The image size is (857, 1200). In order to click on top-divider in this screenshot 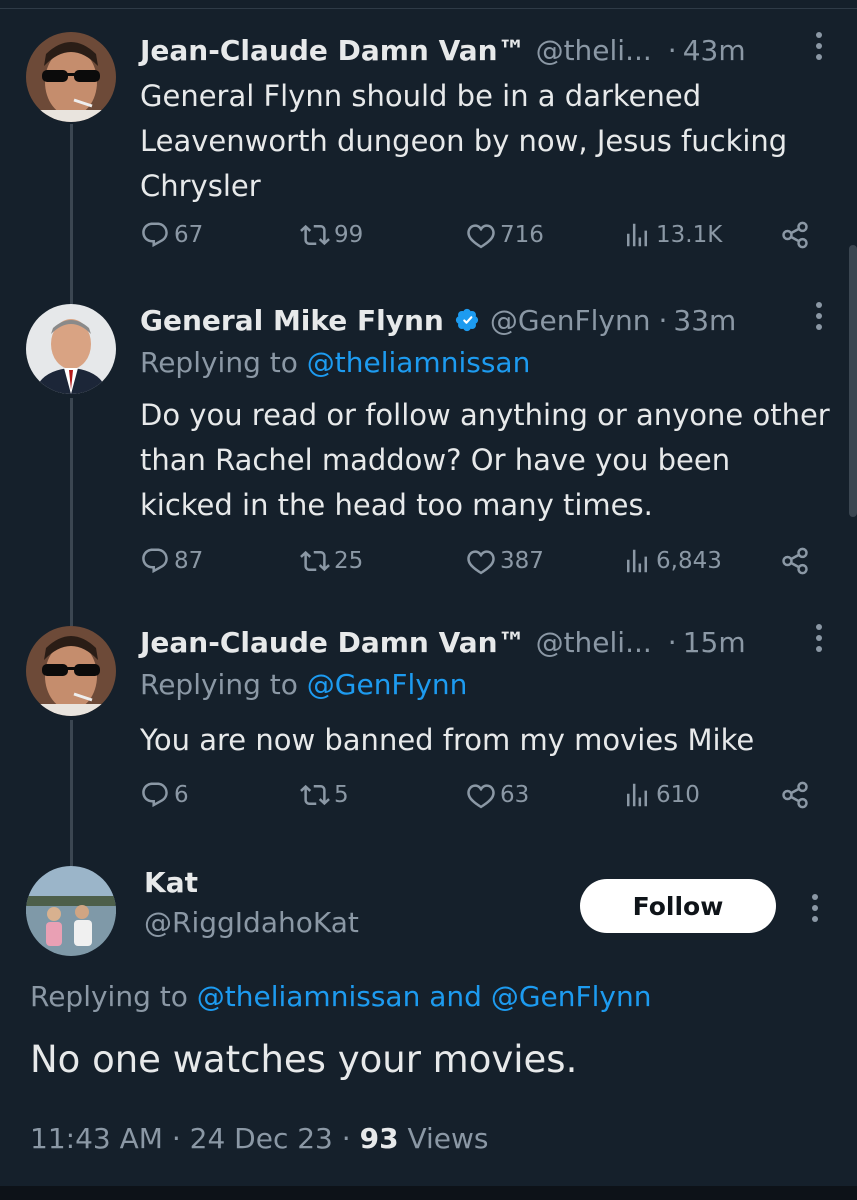, I will do `click(428, 8)`.